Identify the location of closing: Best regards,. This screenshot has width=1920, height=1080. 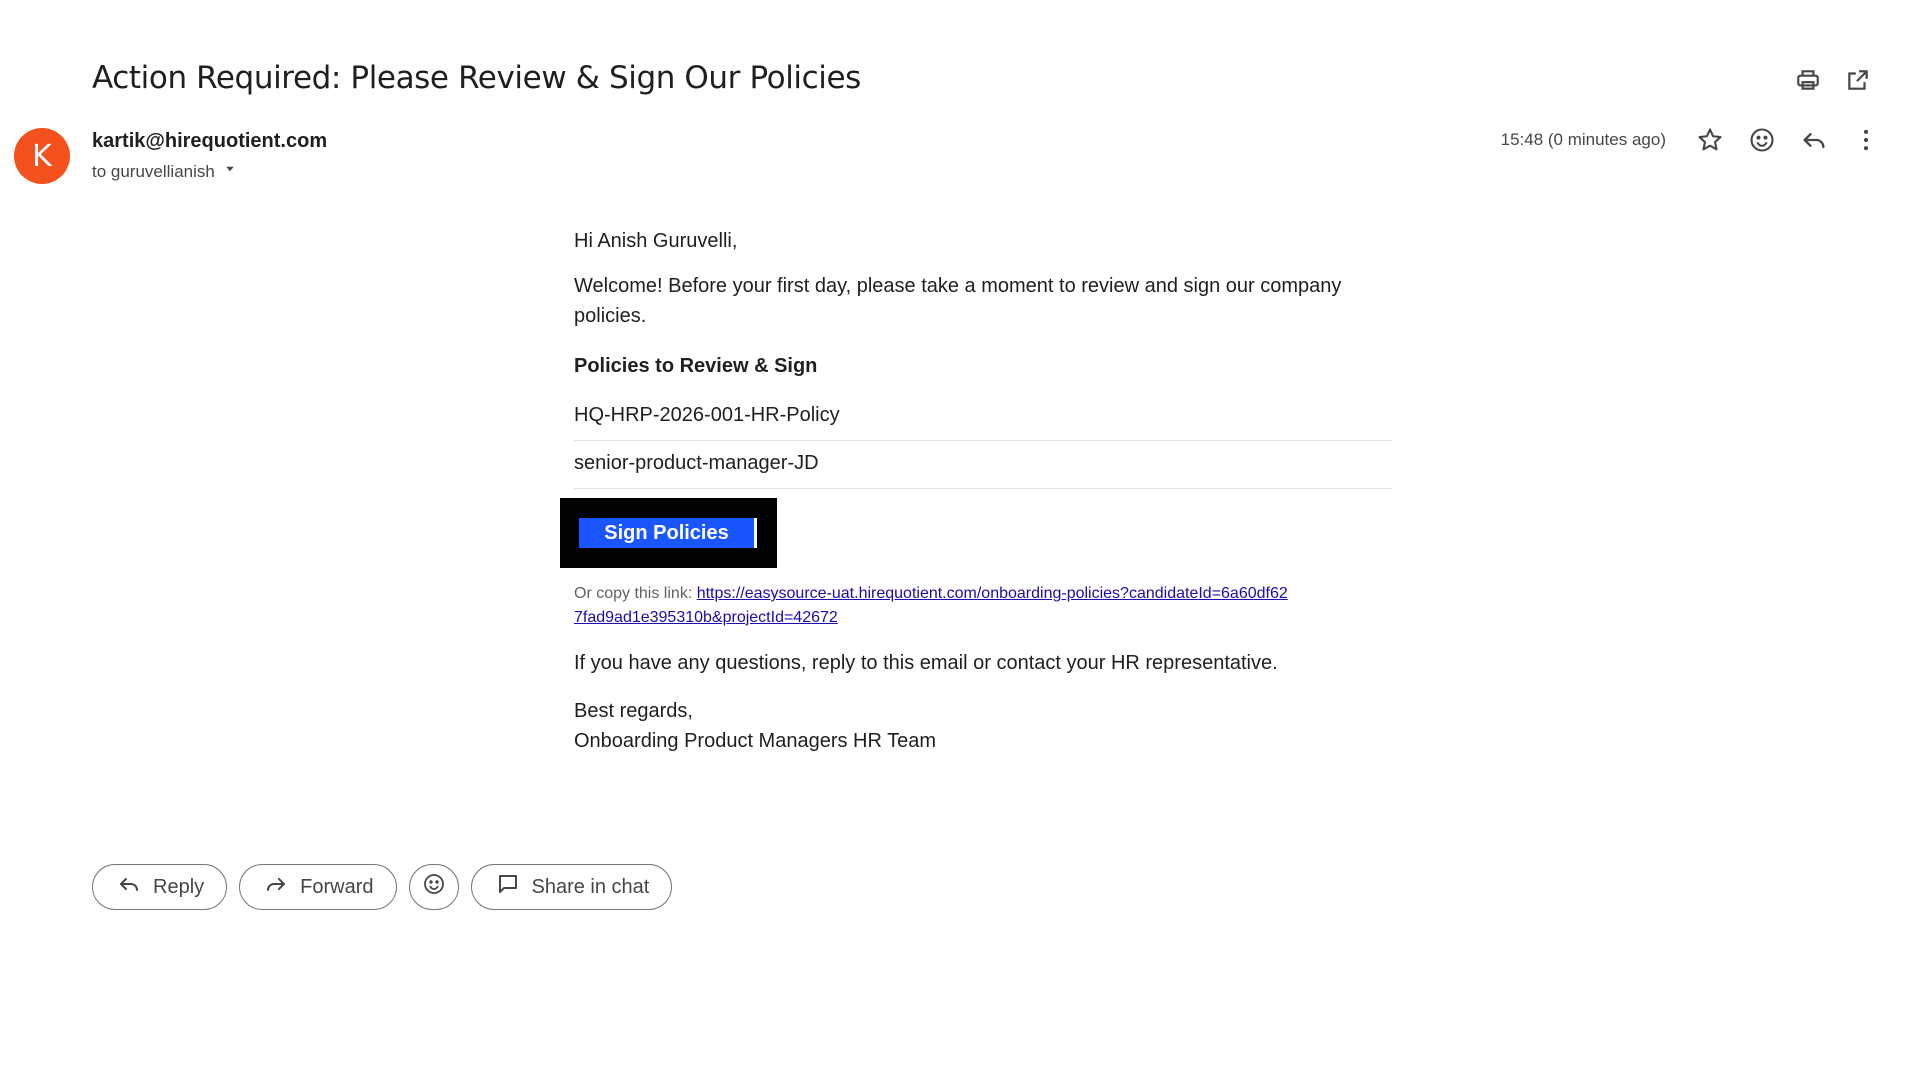
(633, 711).